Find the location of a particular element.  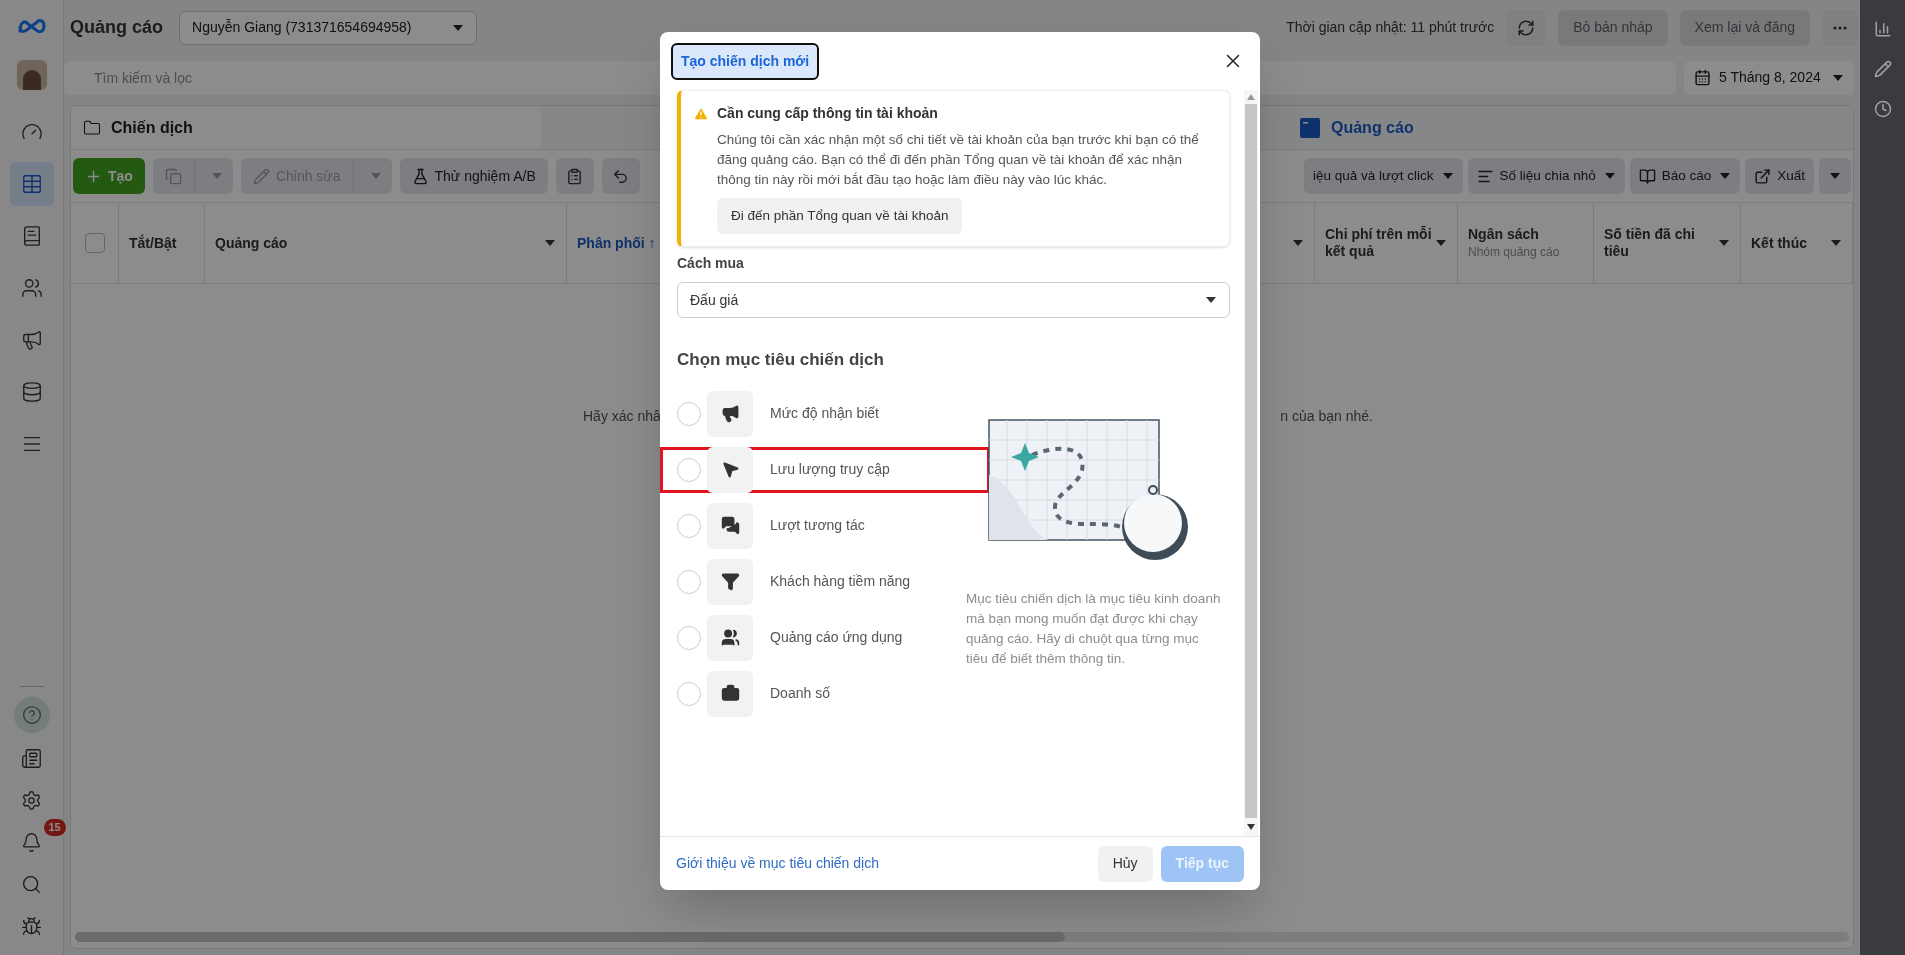

objective-description: Mục tiêu chiến dịch là mục tiêu kinh doanh mà bạn mong muốn đạt được khi chạy quảng cáo. Hãy di chuột qua từng mục tiêu để biết thêm thông tin. is located at coordinates (1094, 628).